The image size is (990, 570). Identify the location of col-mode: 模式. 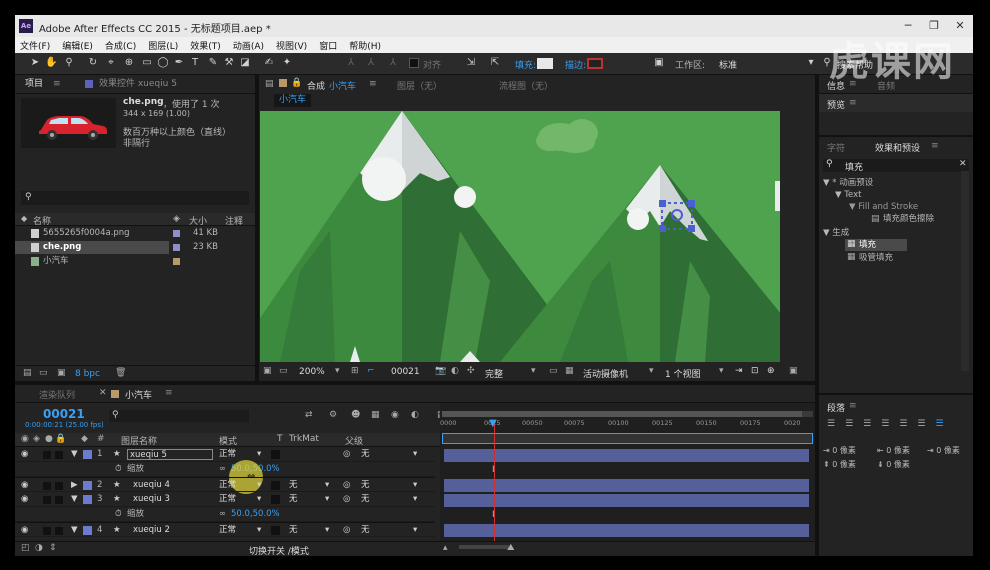
(228, 440).